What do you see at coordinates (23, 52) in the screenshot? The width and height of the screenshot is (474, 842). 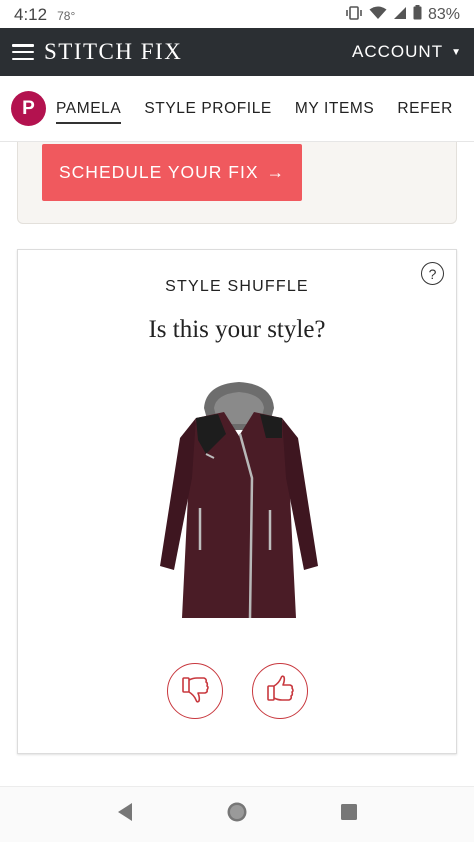 I see `hamburger-menu-icon` at bounding box center [23, 52].